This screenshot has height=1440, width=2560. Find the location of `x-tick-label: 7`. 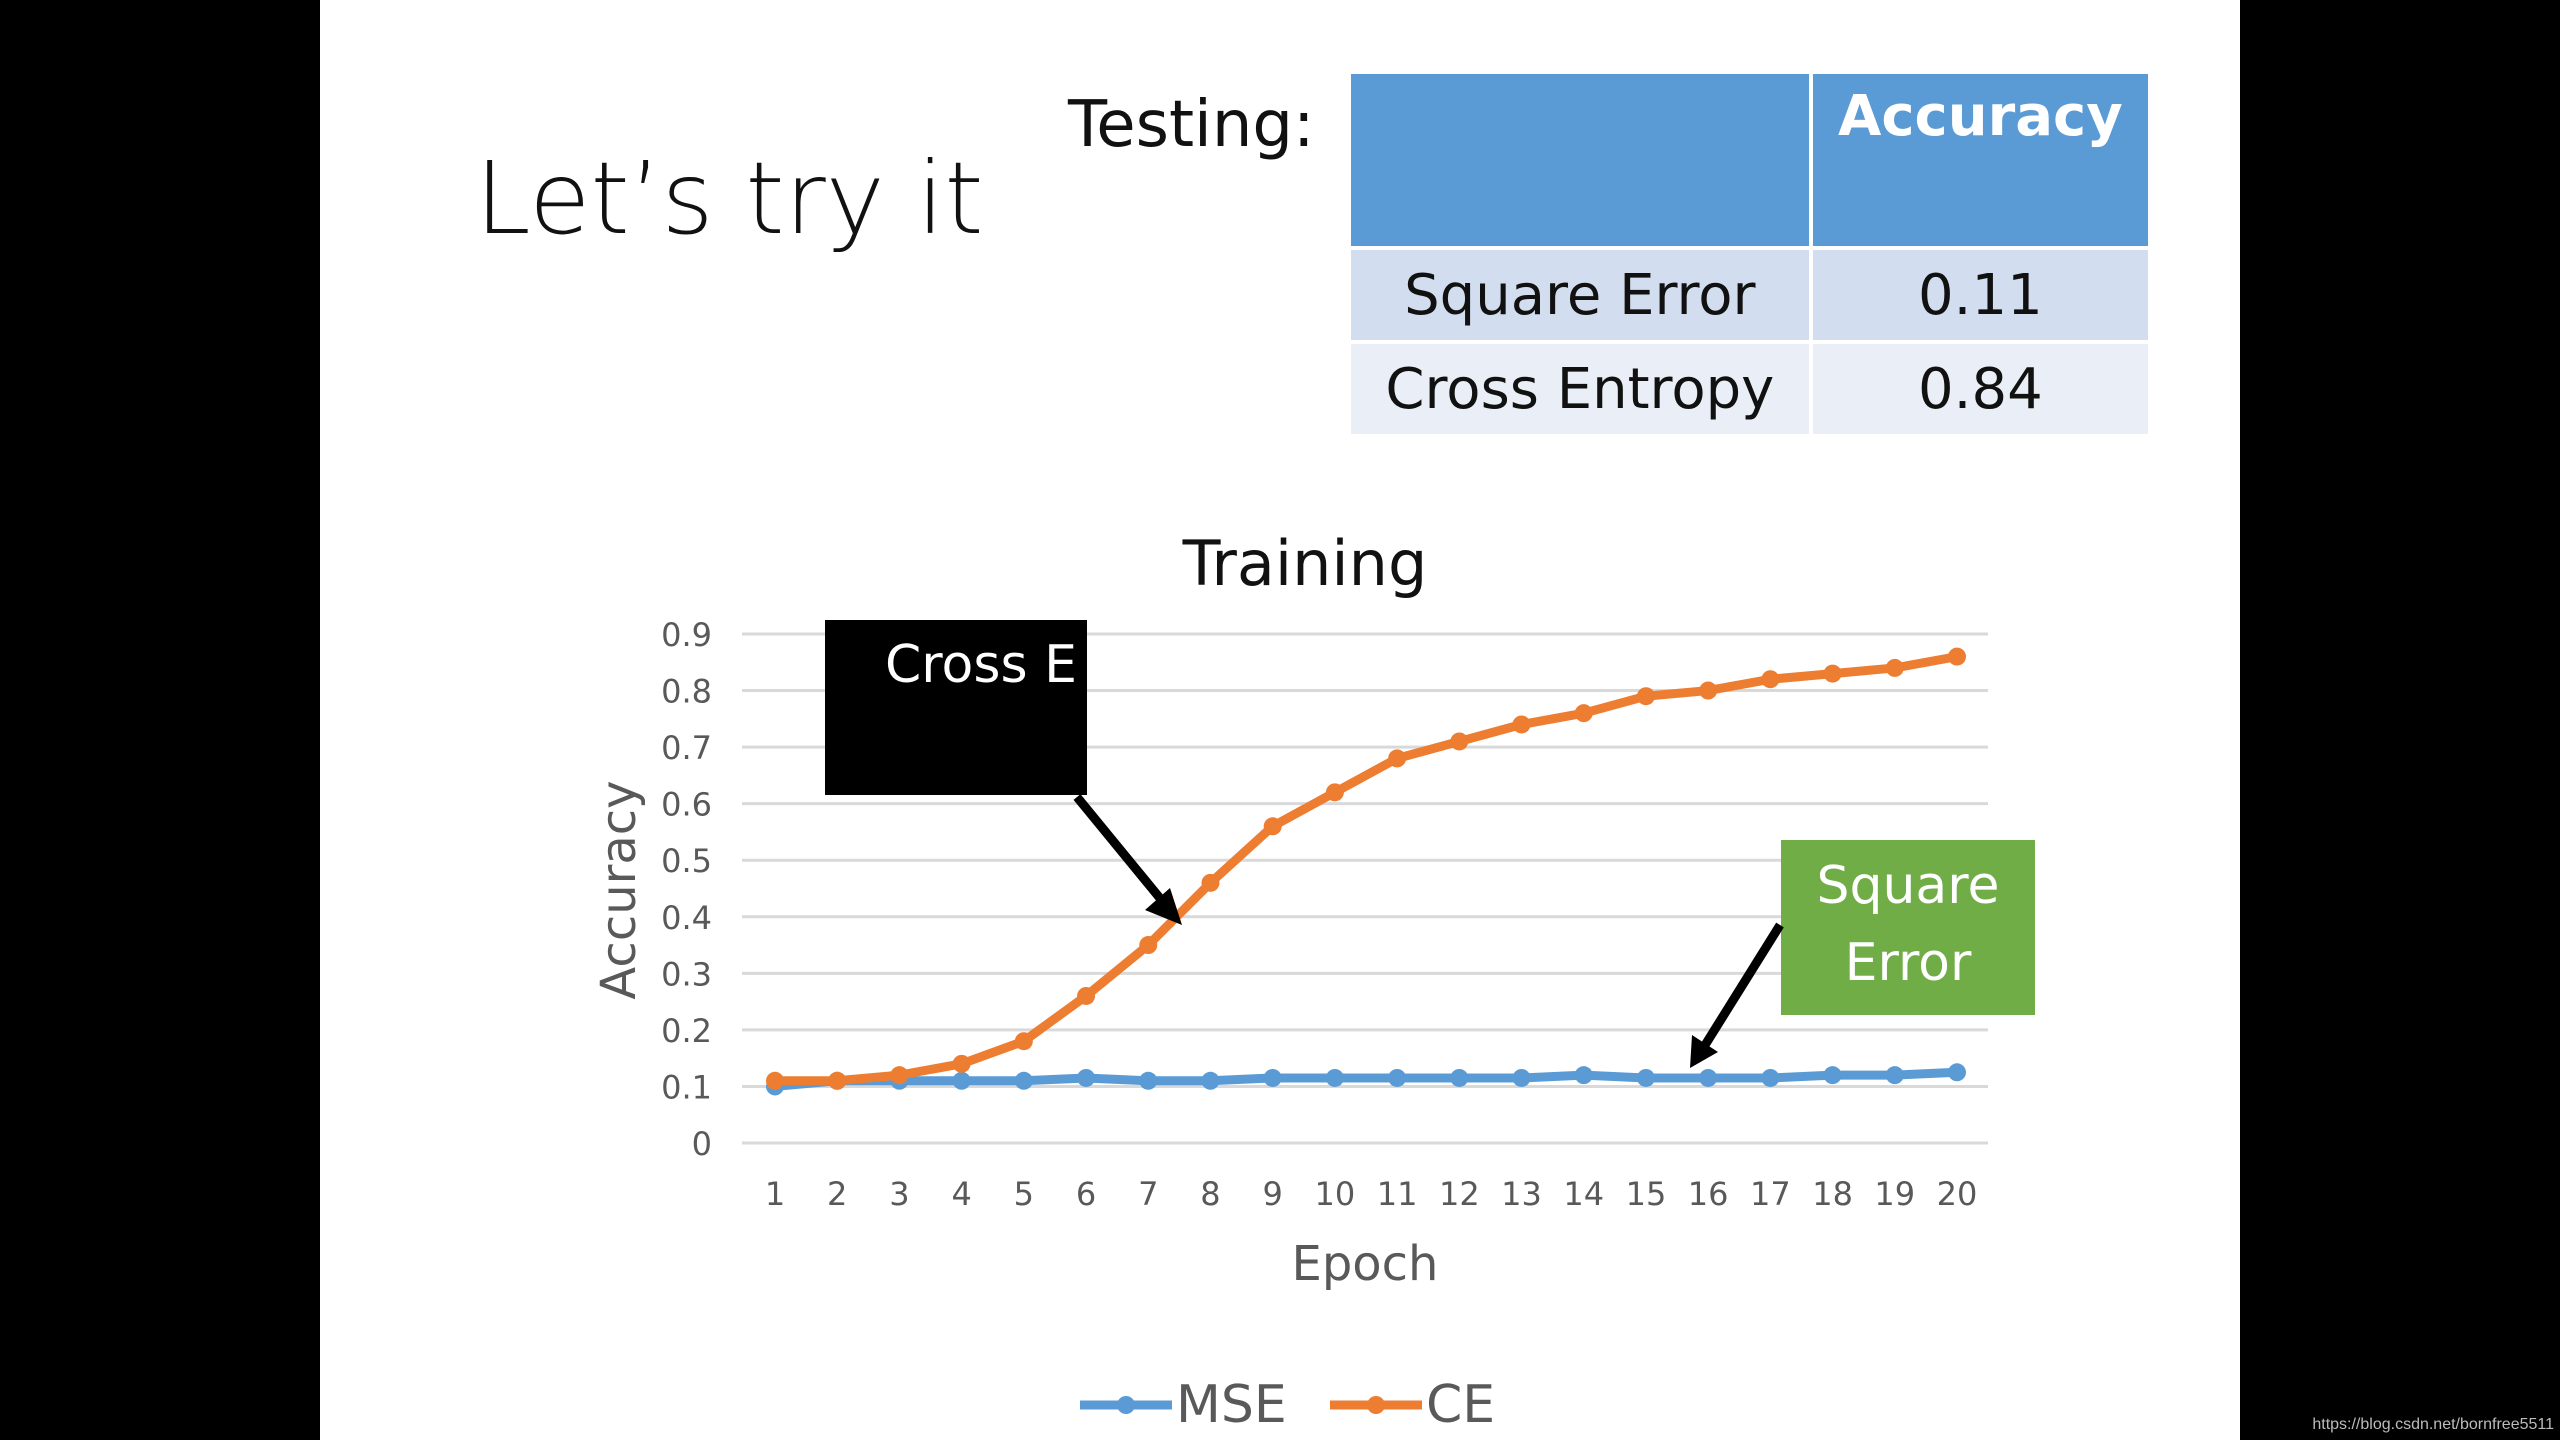

x-tick-label: 7 is located at coordinates (1148, 1194).